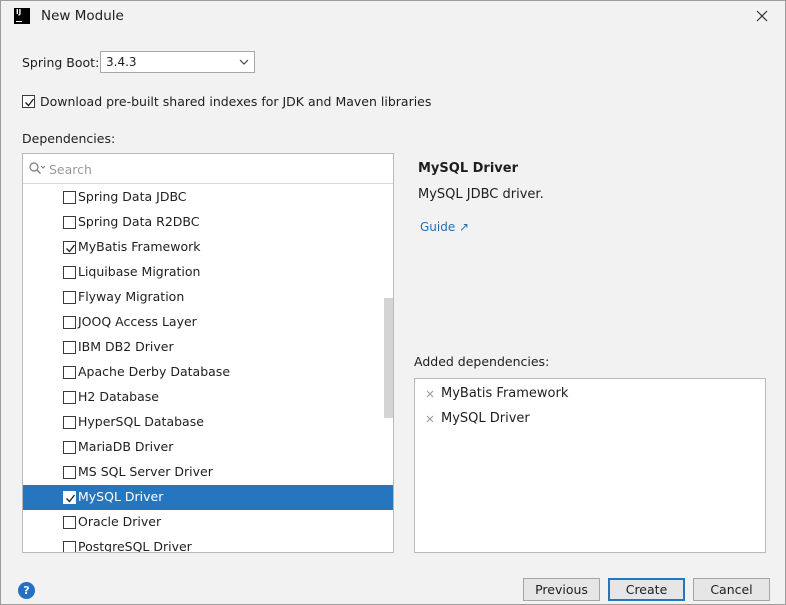  I want to click on dependency-label: Spring Data JDBC, so click(132, 196).